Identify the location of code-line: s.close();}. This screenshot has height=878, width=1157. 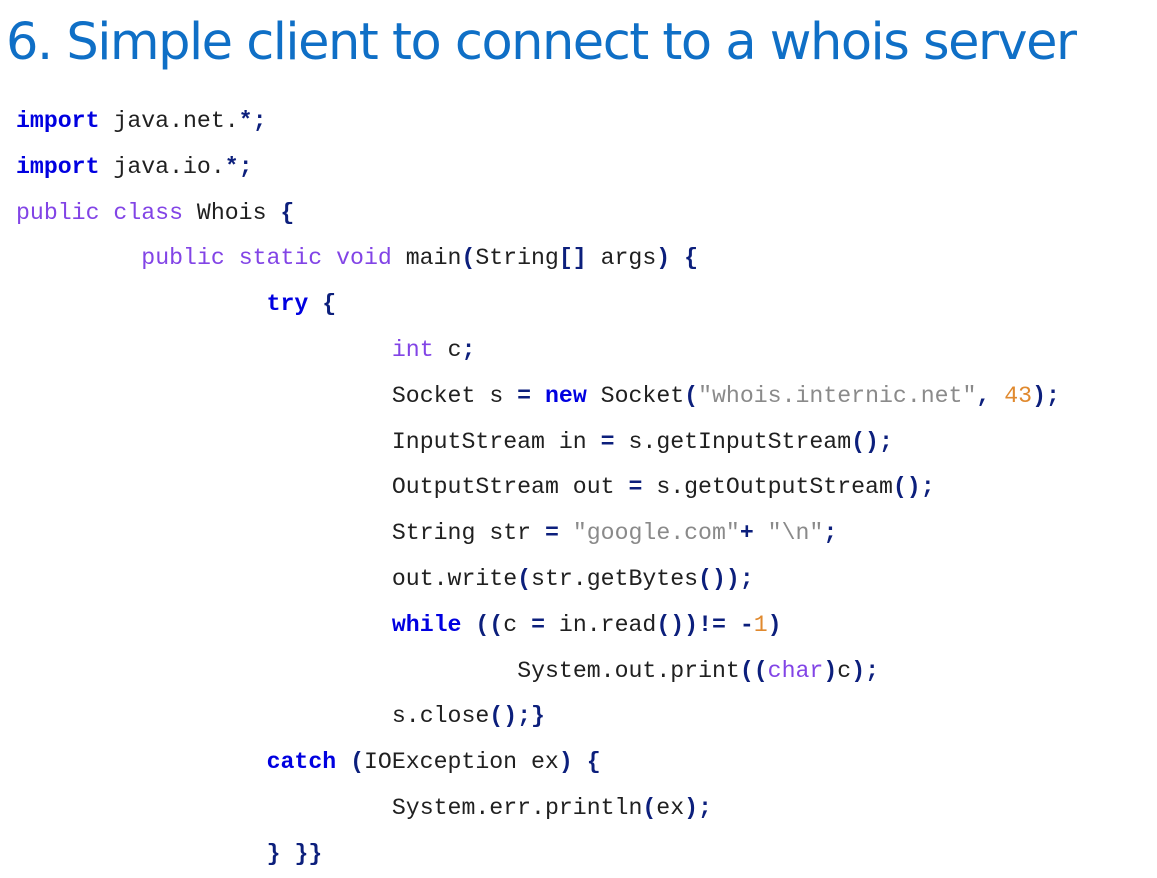
(538, 717).